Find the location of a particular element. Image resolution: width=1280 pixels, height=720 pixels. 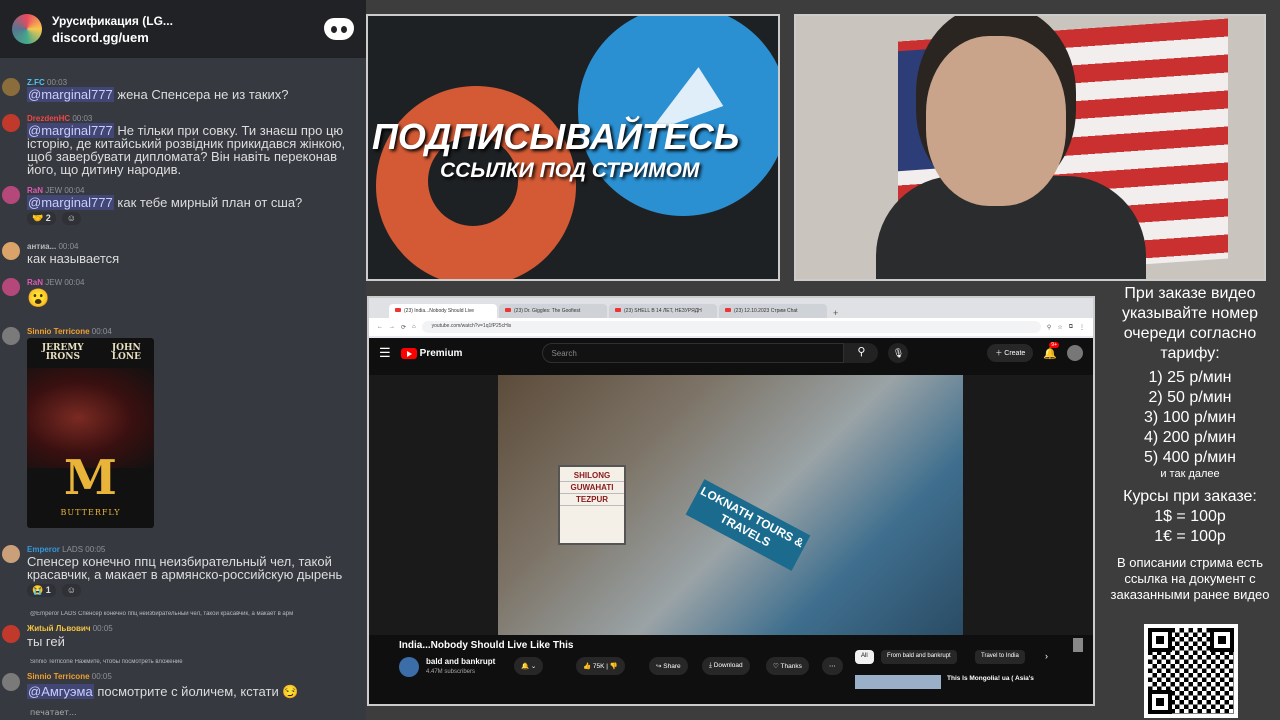

server-icon is located at coordinates (27, 29).